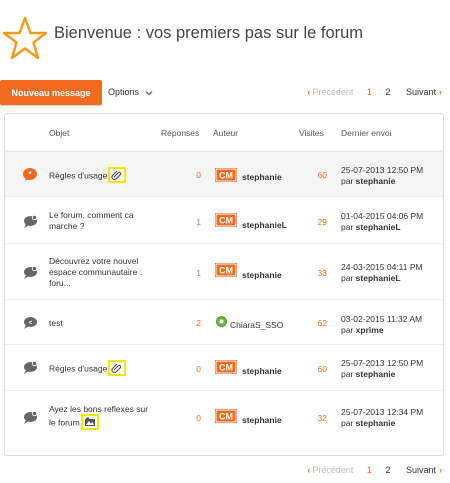 The height and width of the screenshot is (483, 450). I want to click on visits-count: 33, so click(322, 273).